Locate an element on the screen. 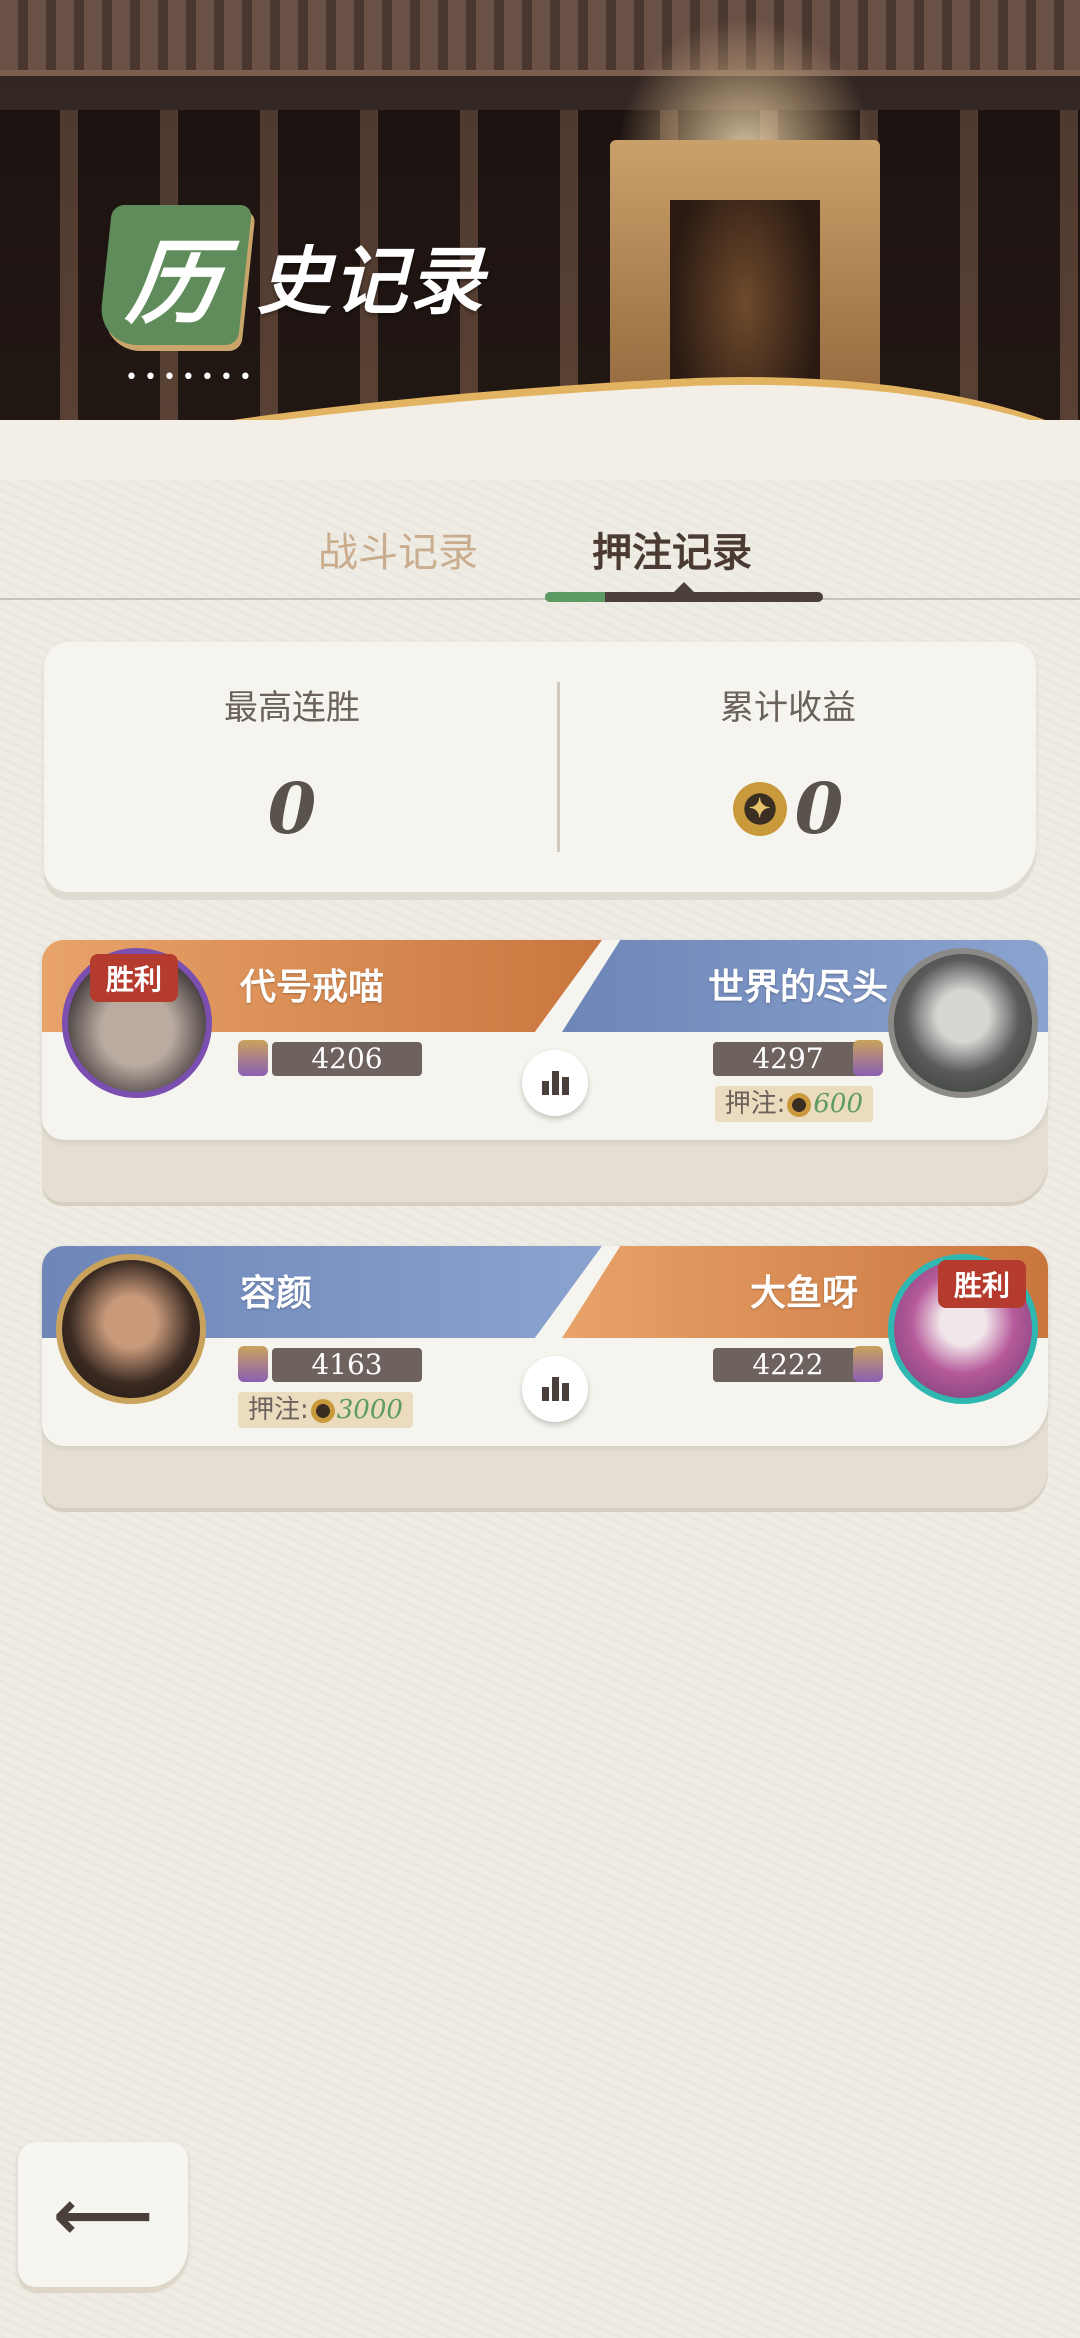 This screenshot has height=2338, width=1080. back-arrow-icon: ⟵ is located at coordinates (103, 2214).